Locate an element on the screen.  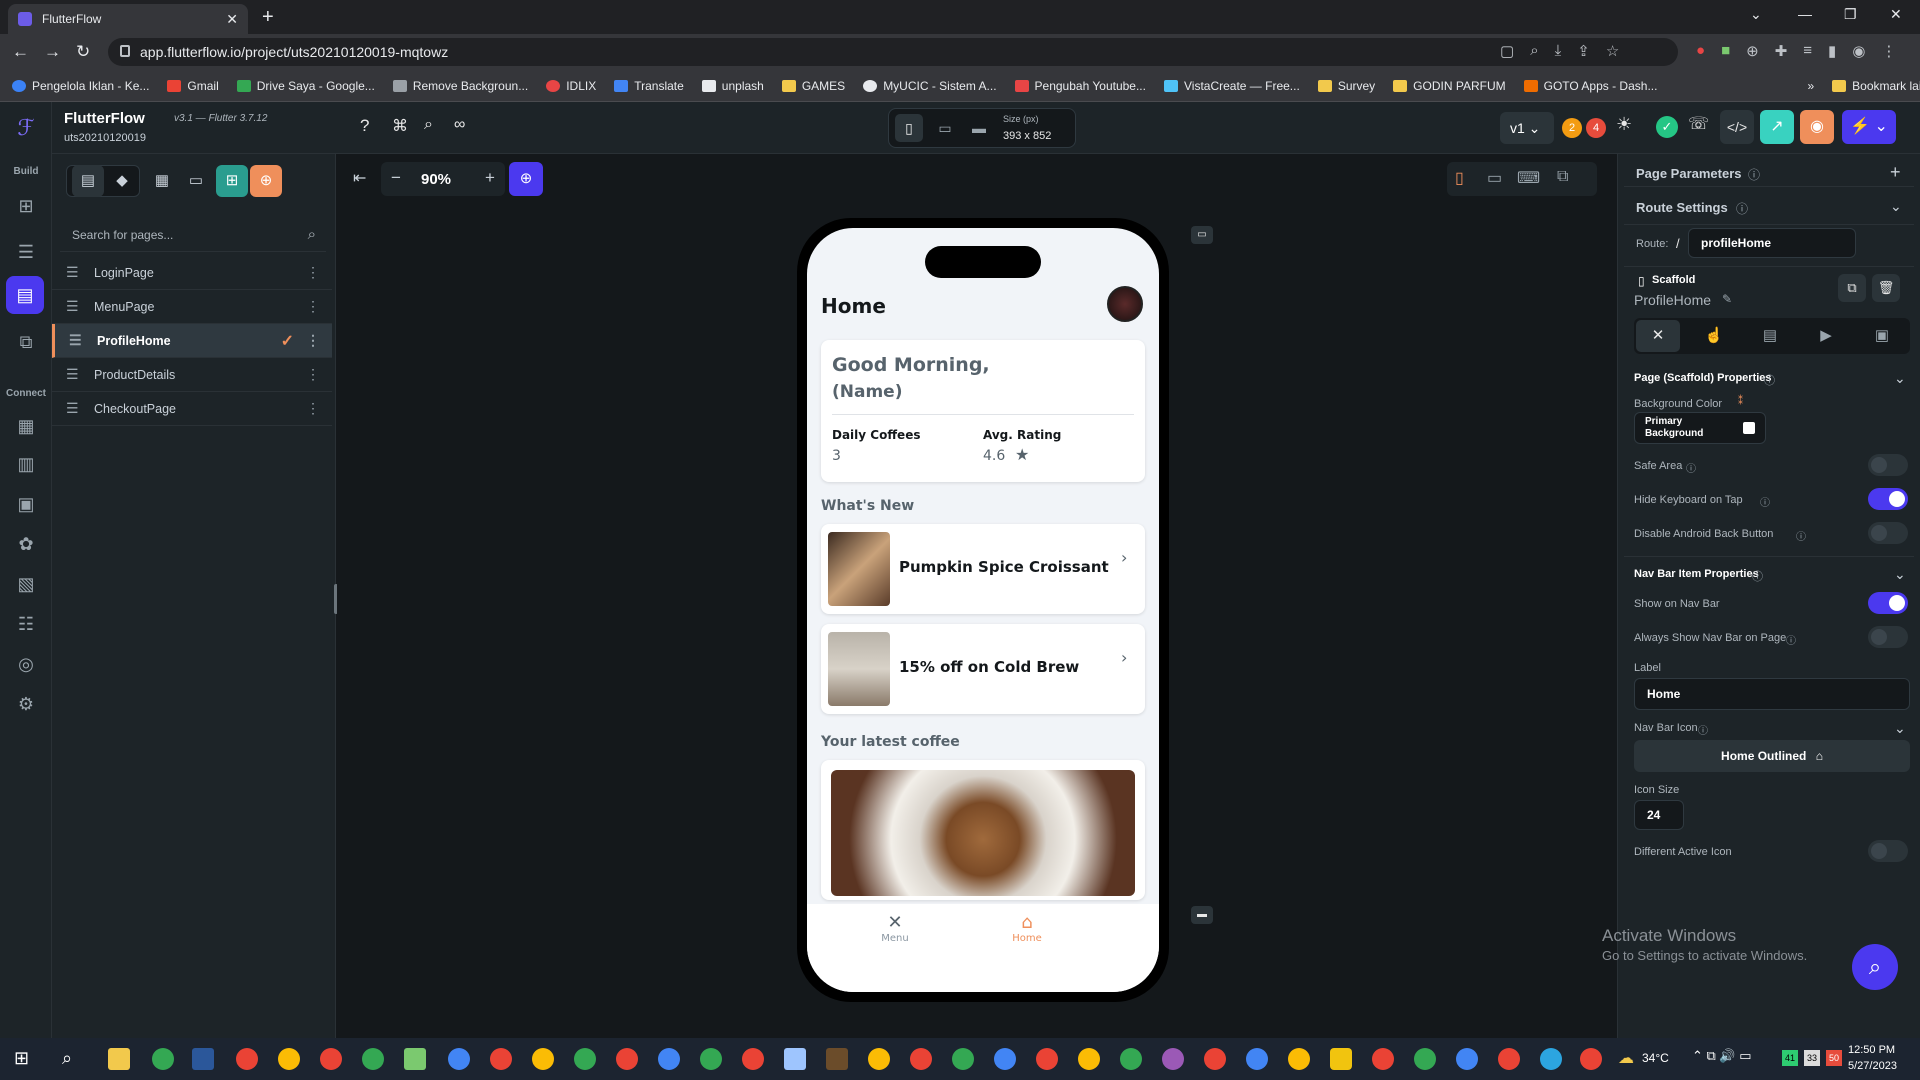
firestore-icon: ▦ is located at coordinates (26, 426).